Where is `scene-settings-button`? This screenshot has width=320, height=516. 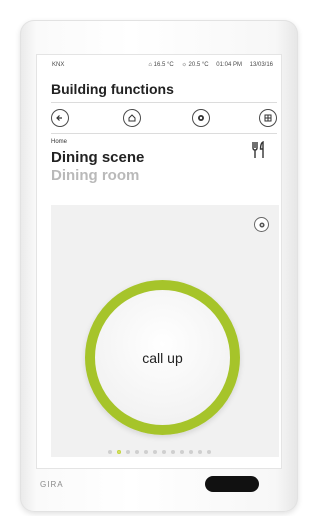 scene-settings-button is located at coordinates (261, 224).